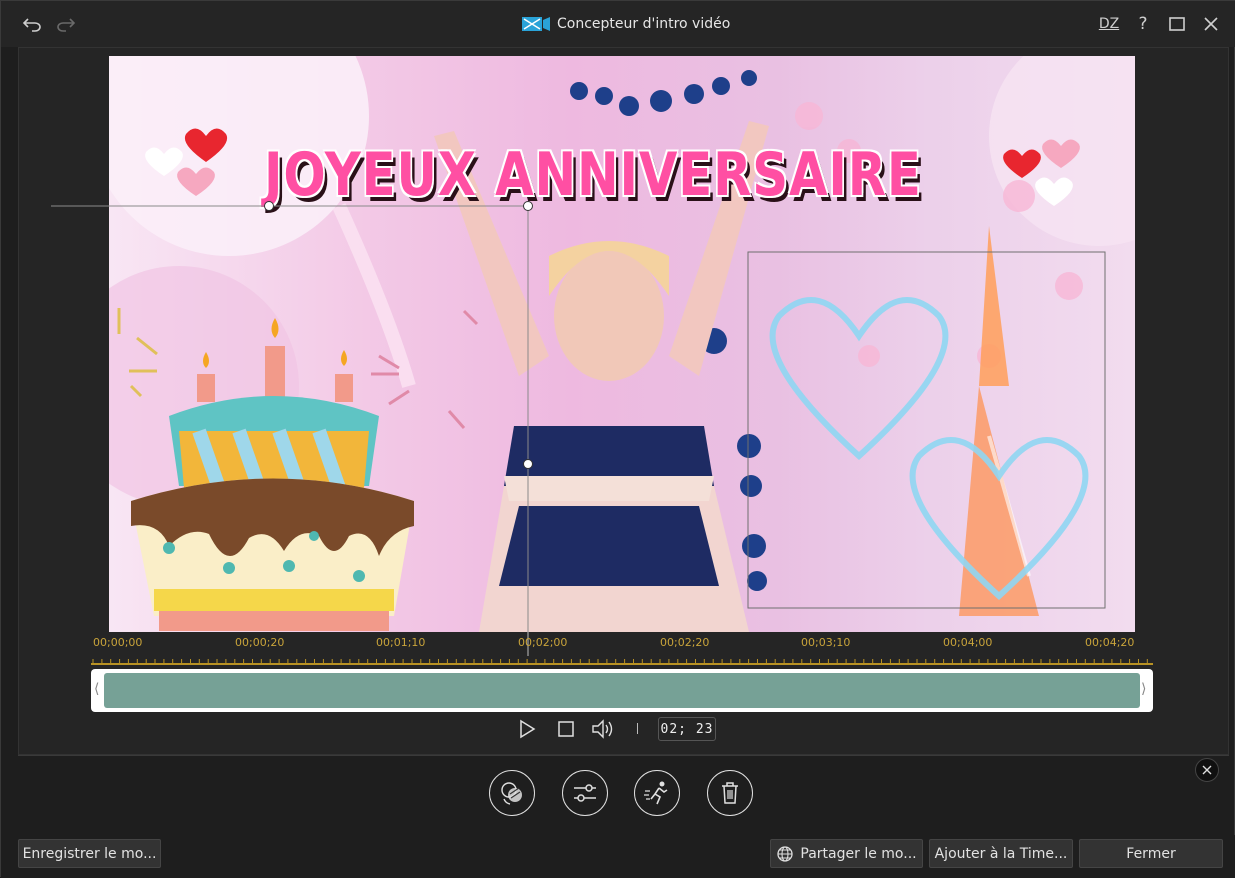  I want to click on adjust-button, so click(585, 793).